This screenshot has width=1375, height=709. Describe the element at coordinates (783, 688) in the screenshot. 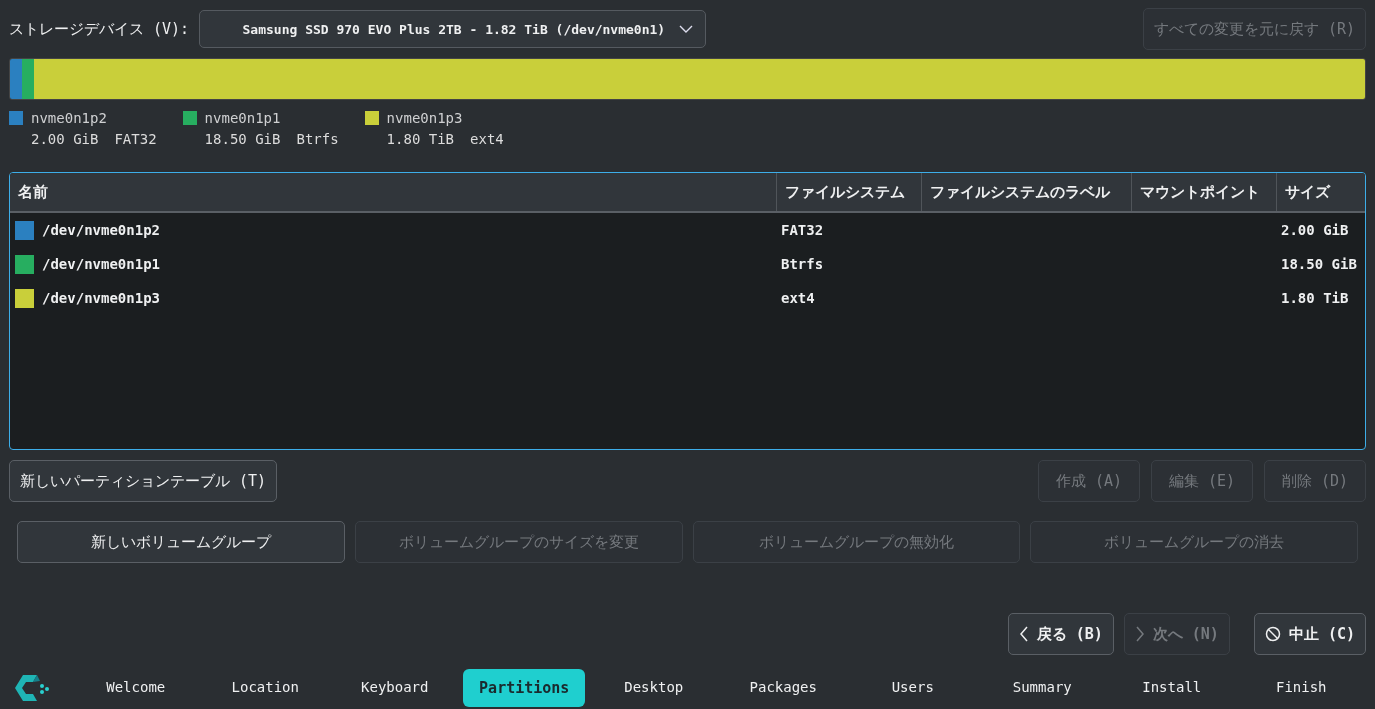

I see `step-tab: Packages` at that location.